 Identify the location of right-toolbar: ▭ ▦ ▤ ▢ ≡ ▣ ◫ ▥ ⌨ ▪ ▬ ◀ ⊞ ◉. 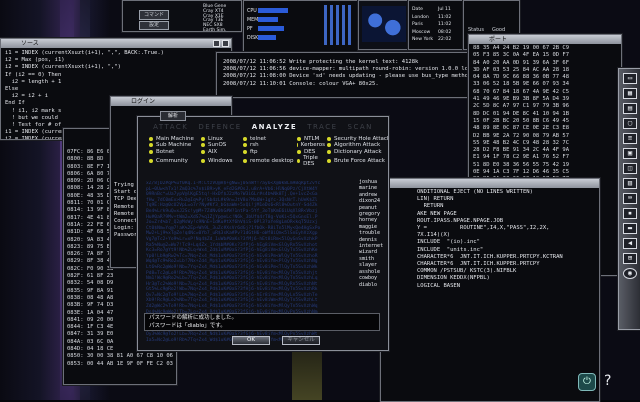
(629, 199).